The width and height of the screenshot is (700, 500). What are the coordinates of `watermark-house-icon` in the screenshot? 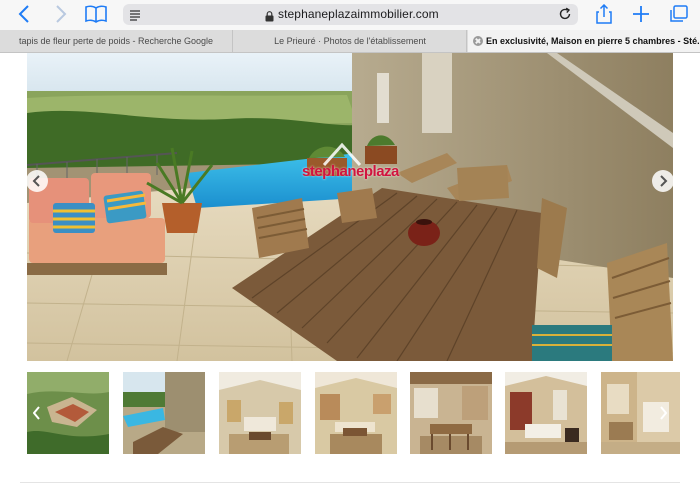 It's located at (342, 156).